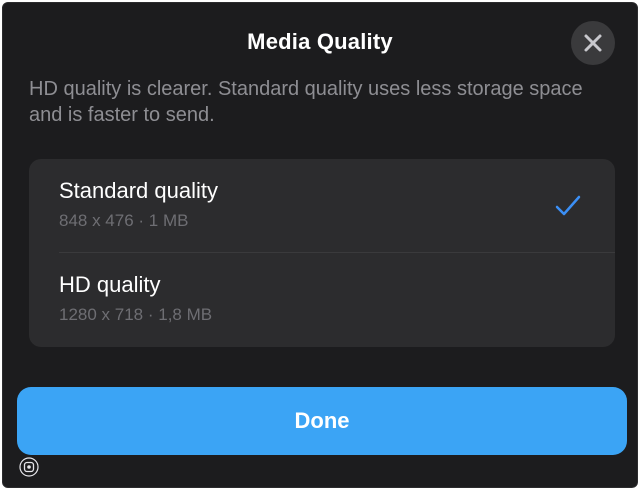  I want to click on option-label: HD quality, so click(110, 284).